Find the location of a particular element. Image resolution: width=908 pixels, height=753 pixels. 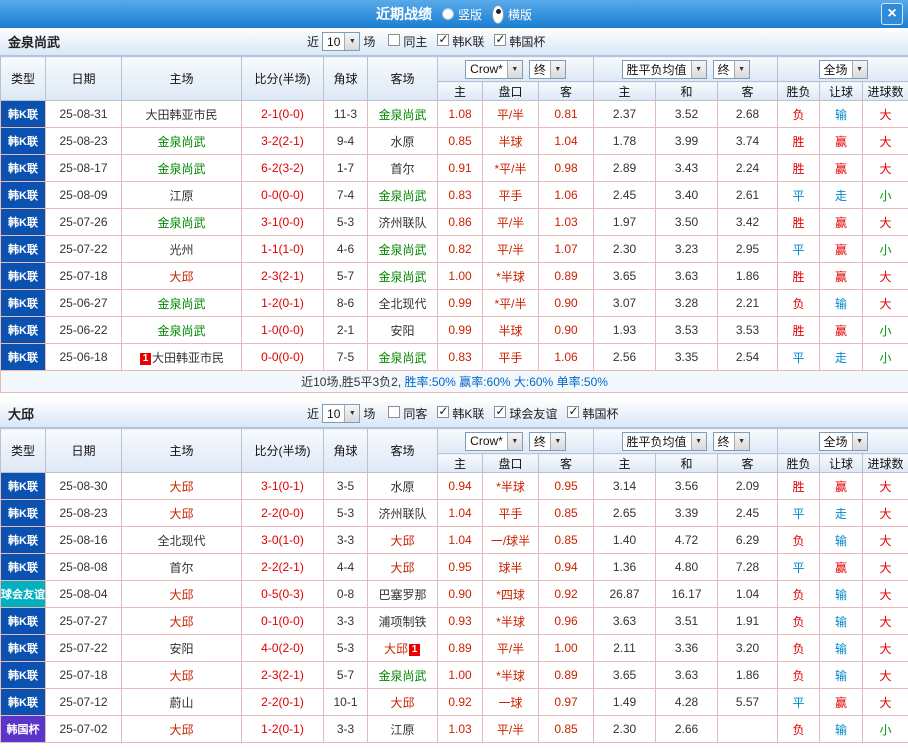

layout-option-horizontal: 横版 is located at coordinates (512, 14).